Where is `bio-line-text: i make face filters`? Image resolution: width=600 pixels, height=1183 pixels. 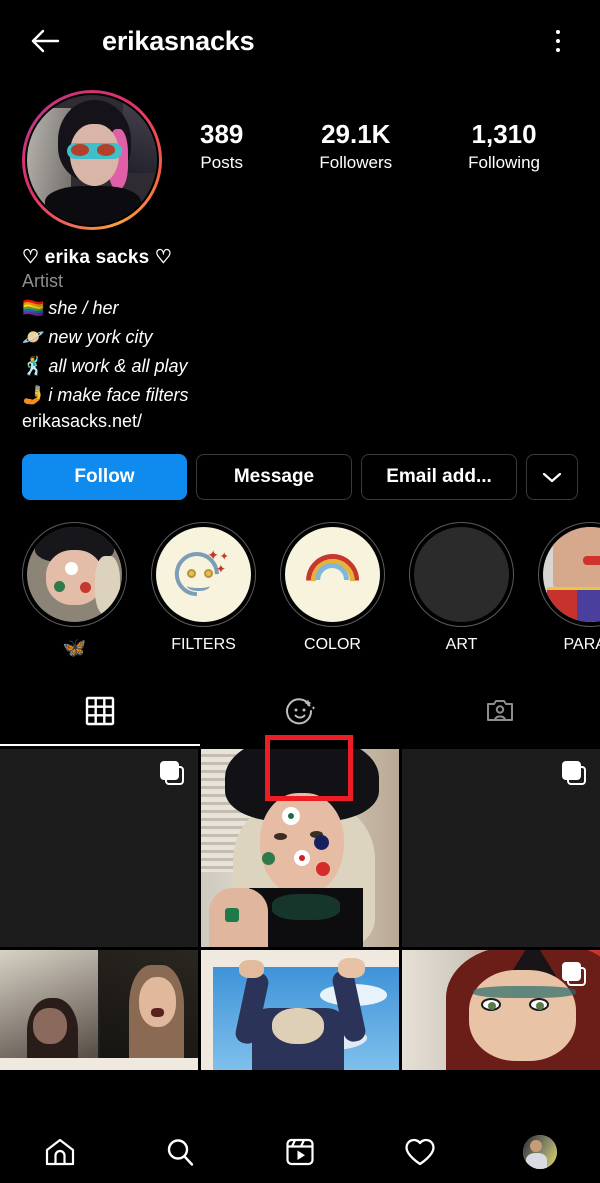
bio-line-text: i make face filters is located at coordinates (118, 395).